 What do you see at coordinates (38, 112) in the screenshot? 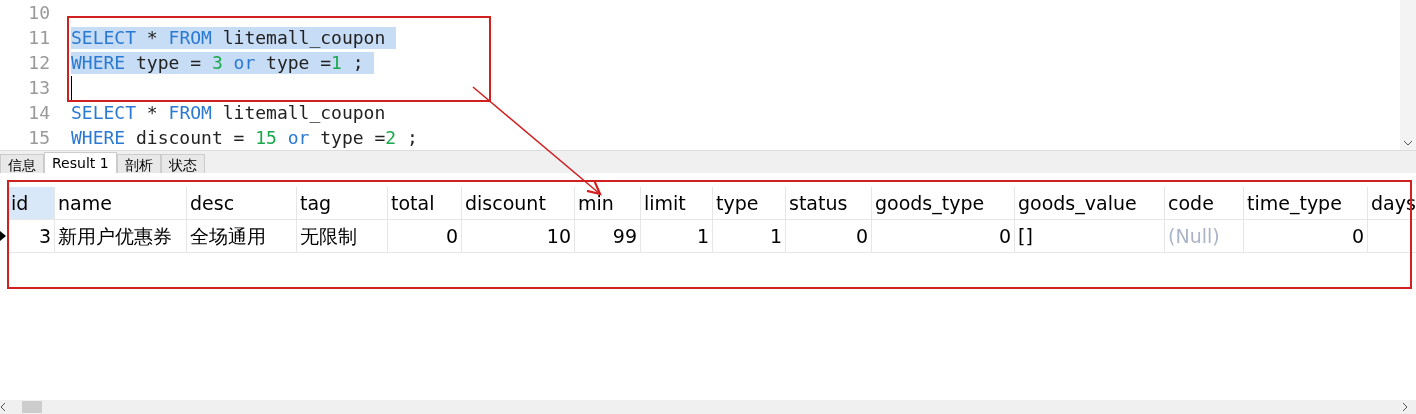
I see `line-number: 14` at bounding box center [38, 112].